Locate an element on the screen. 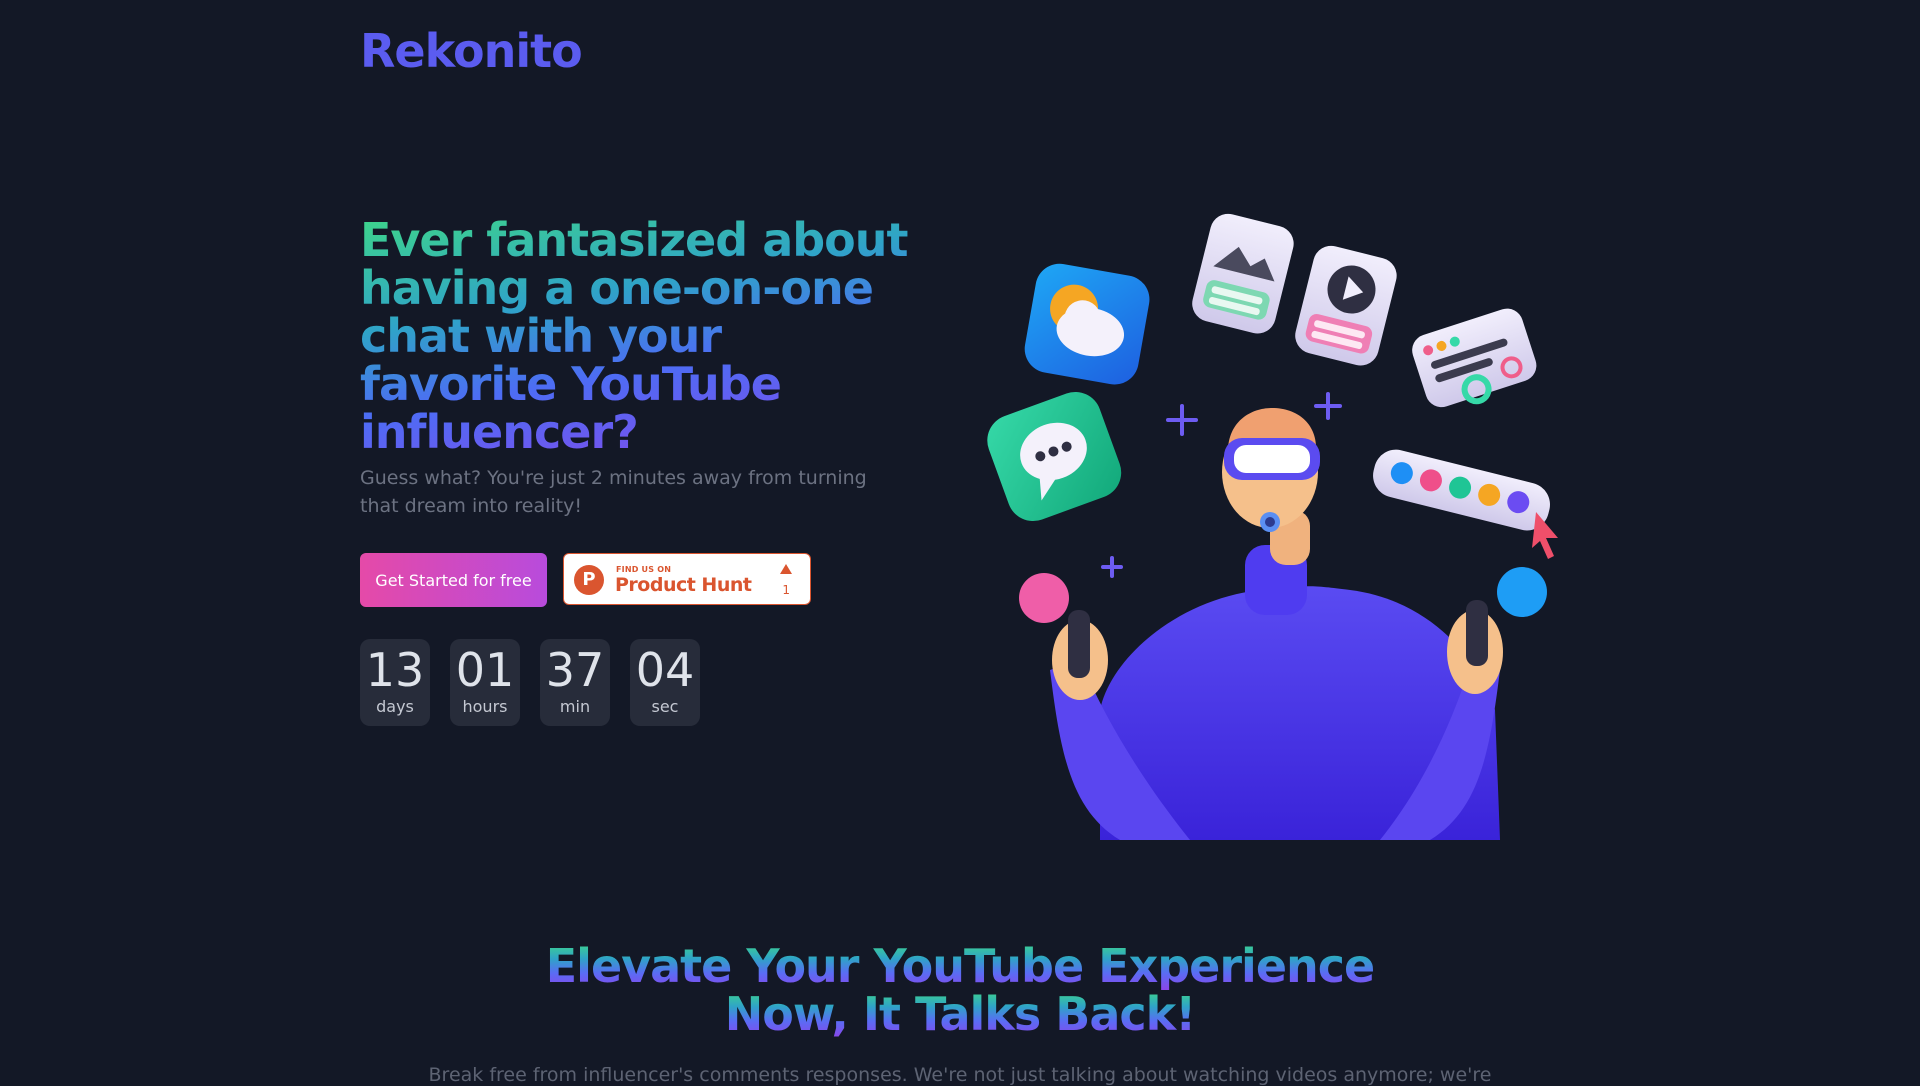 The image size is (1920, 1086). section-title-line-2: Now, It Talks Back! is located at coordinates (960, 1014).